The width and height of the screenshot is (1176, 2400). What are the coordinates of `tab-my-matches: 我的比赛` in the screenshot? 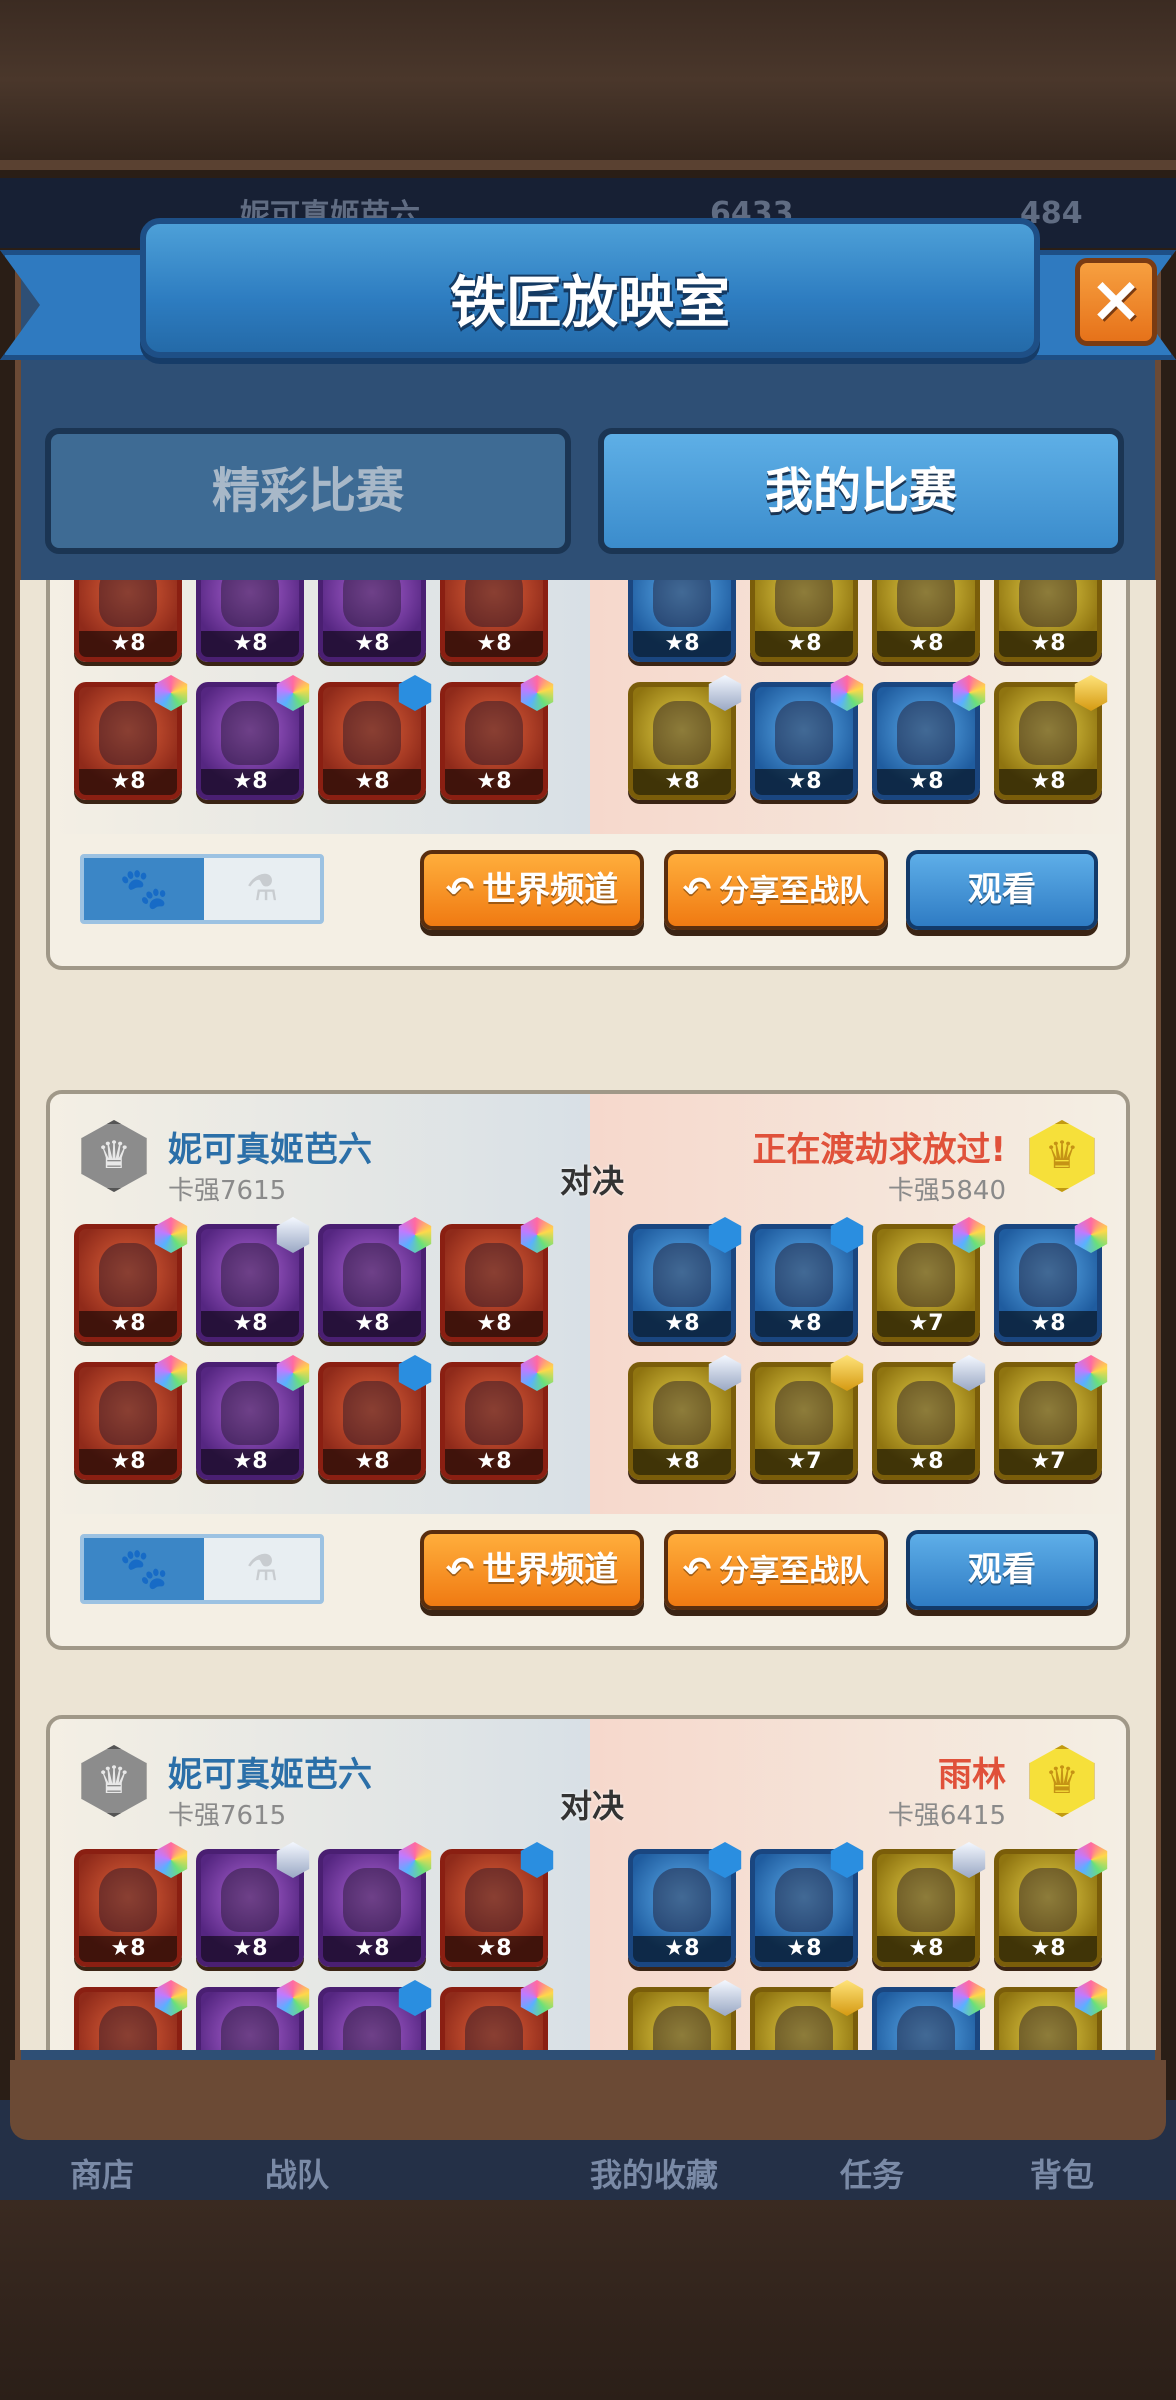 It's located at (861, 491).